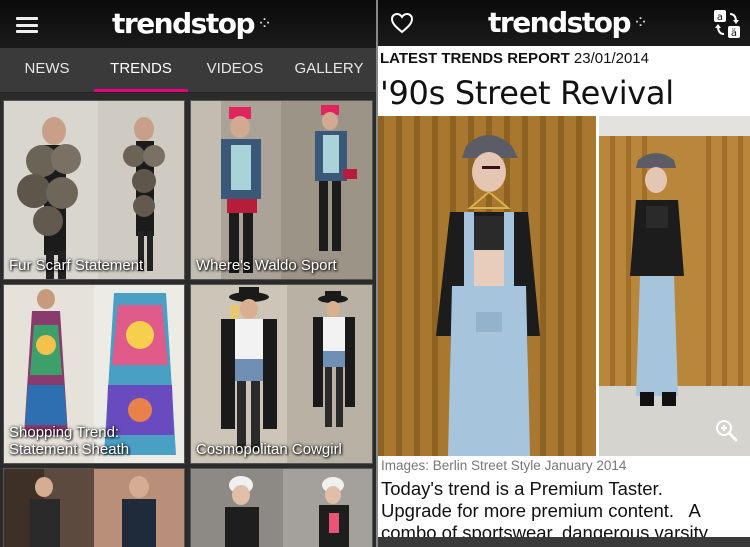 This screenshot has width=750, height=547. I want to click on bottom-edge, so click(564, 542).